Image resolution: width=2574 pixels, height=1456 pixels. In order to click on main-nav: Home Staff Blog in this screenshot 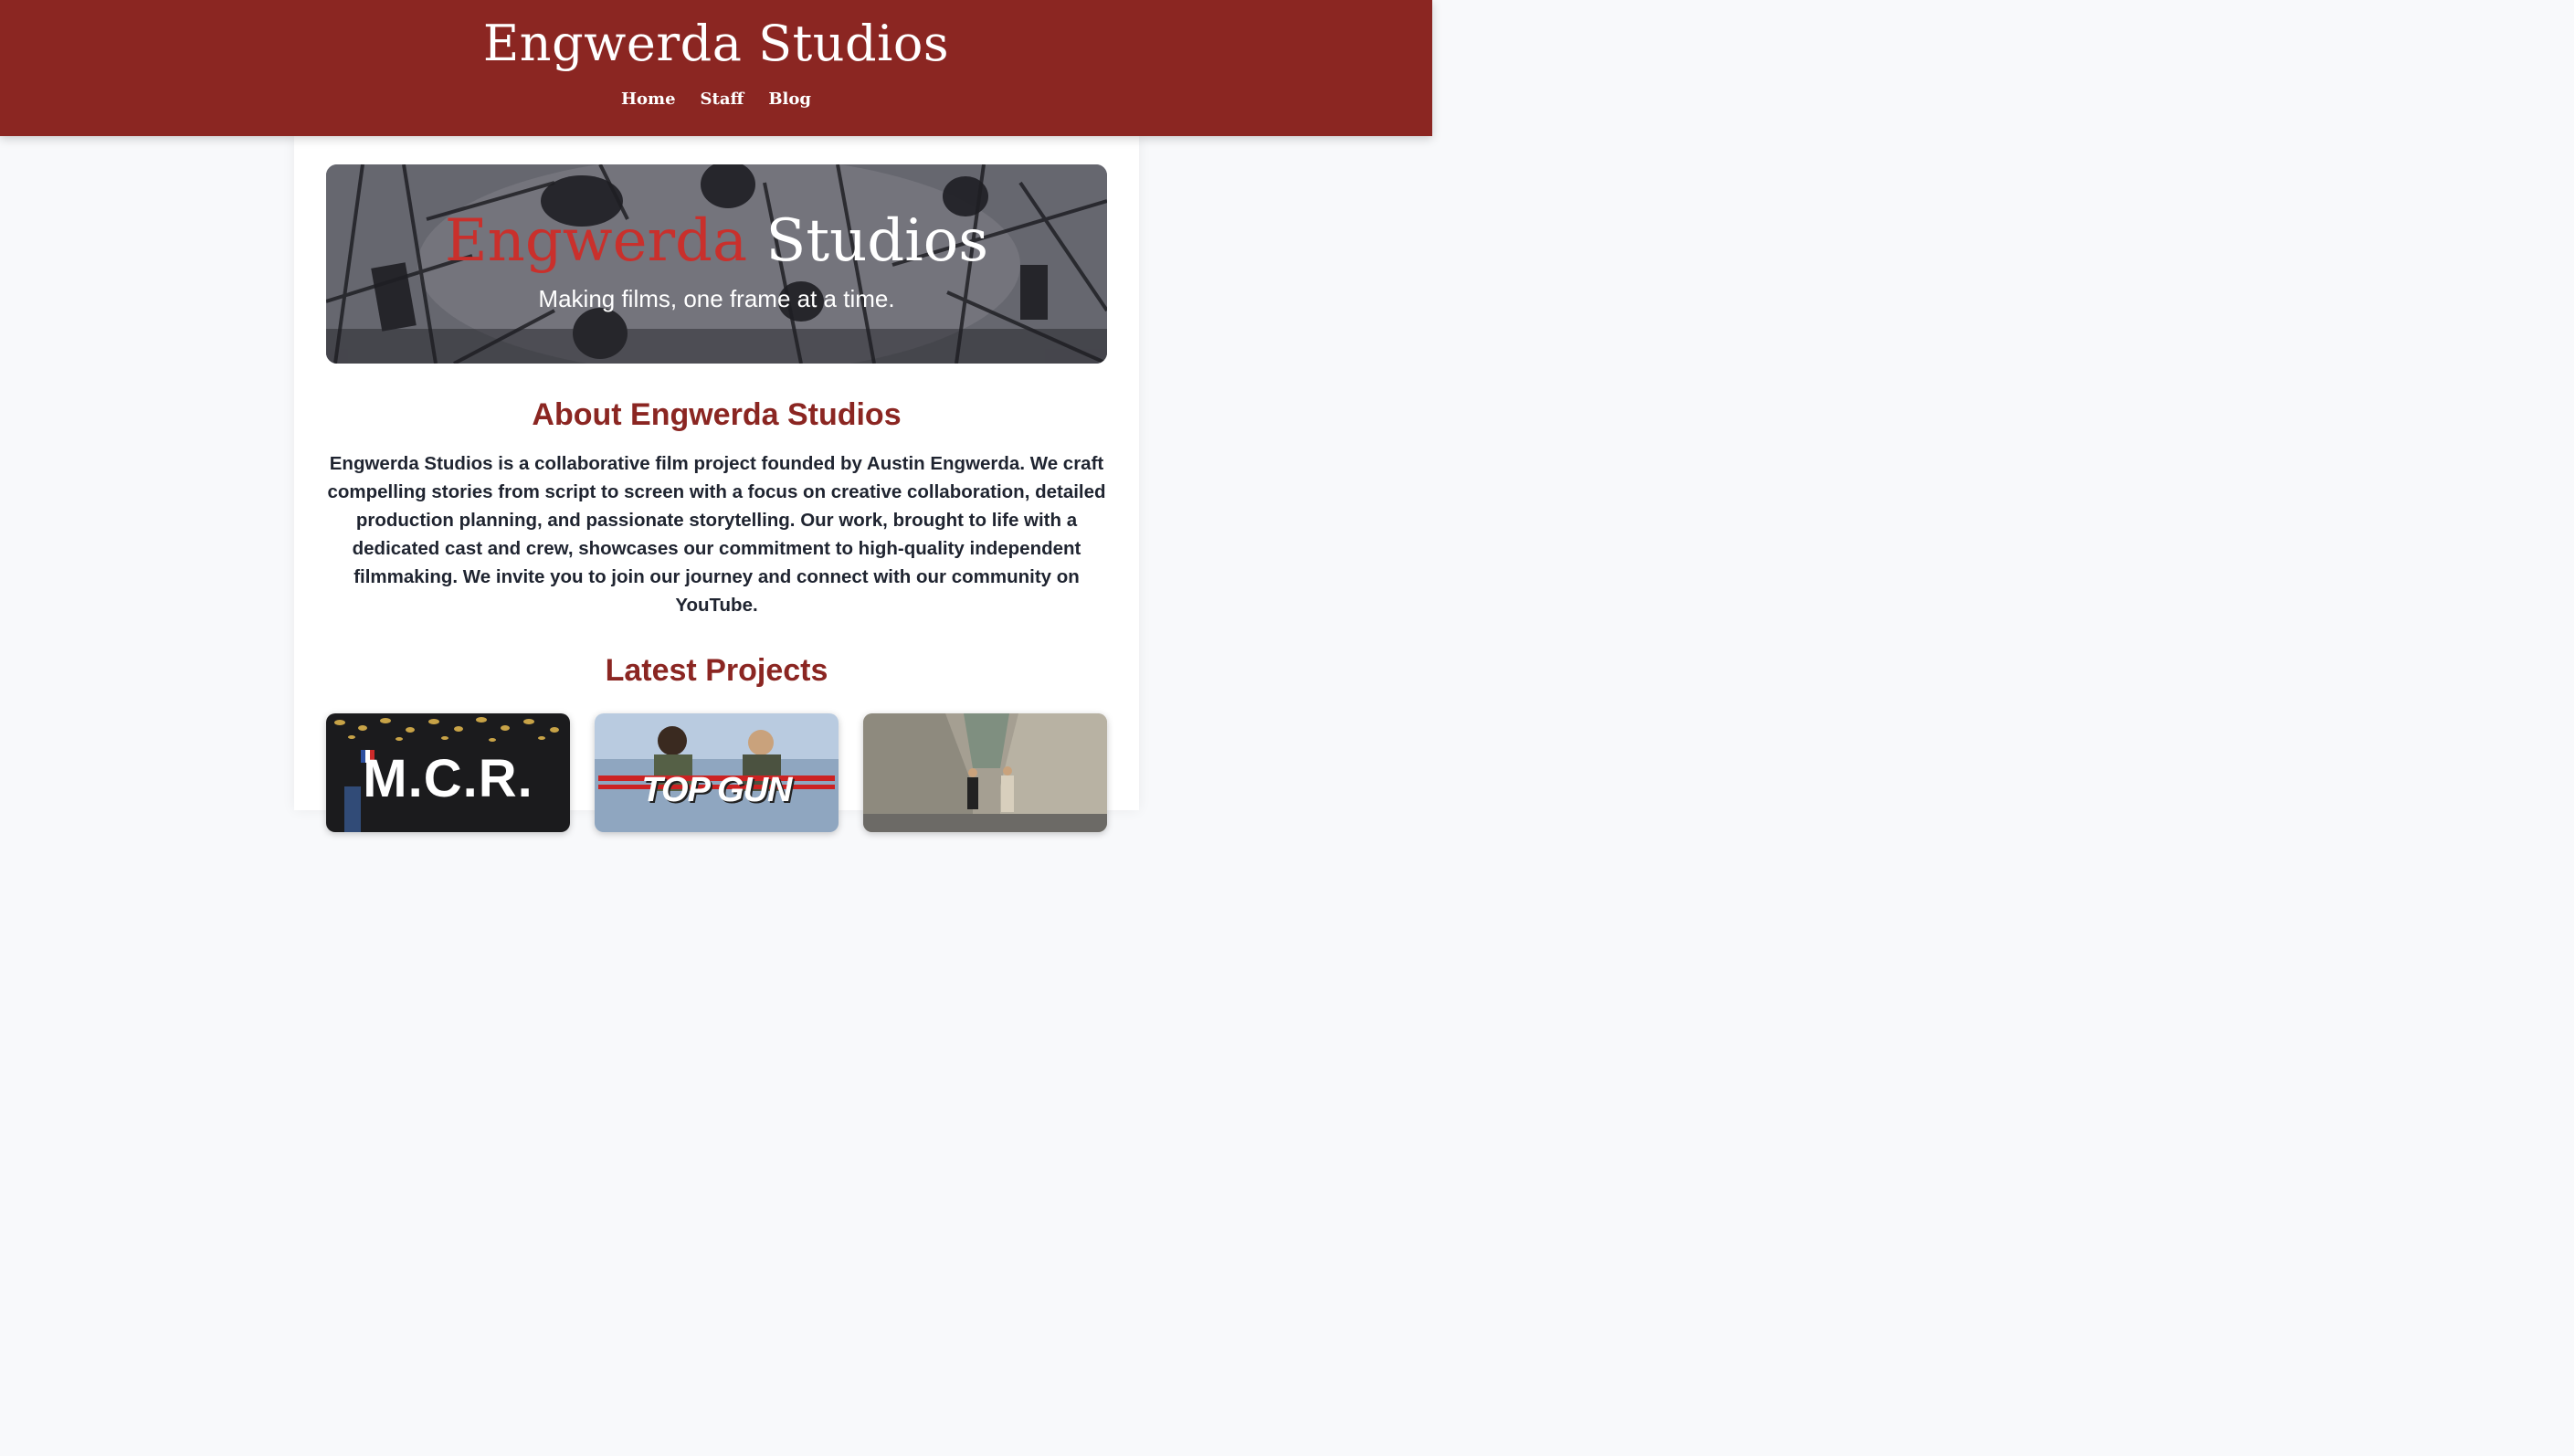, I will do `click(716, 100)`.